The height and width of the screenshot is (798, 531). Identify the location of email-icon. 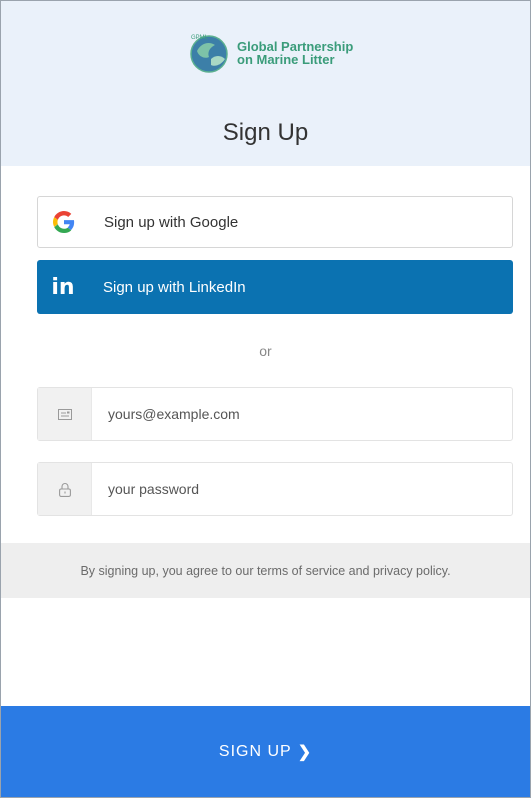
(64, 414).